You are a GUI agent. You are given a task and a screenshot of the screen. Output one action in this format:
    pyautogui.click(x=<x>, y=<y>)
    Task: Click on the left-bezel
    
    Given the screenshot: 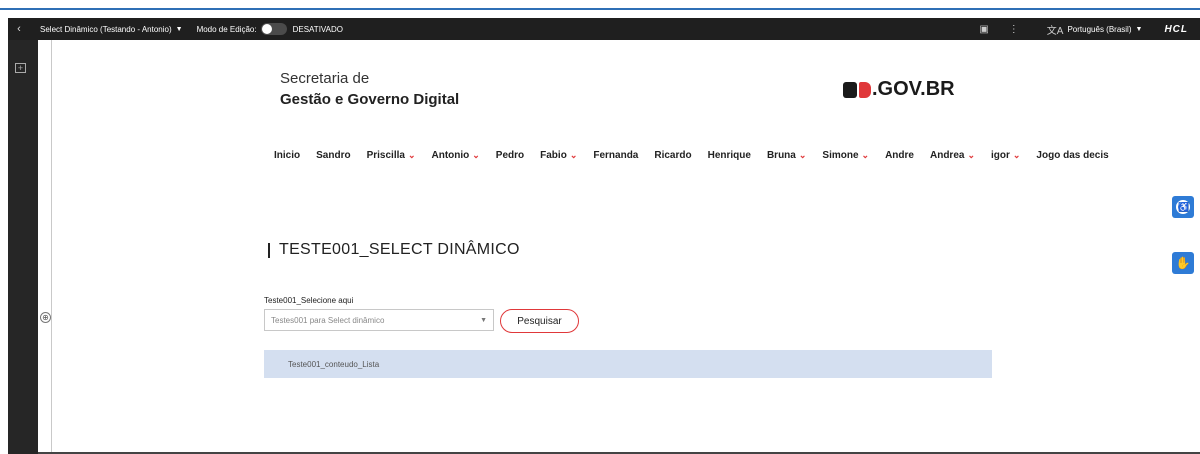 What is the action you would take?
    pyautogui.click(x=4, y=232)
    